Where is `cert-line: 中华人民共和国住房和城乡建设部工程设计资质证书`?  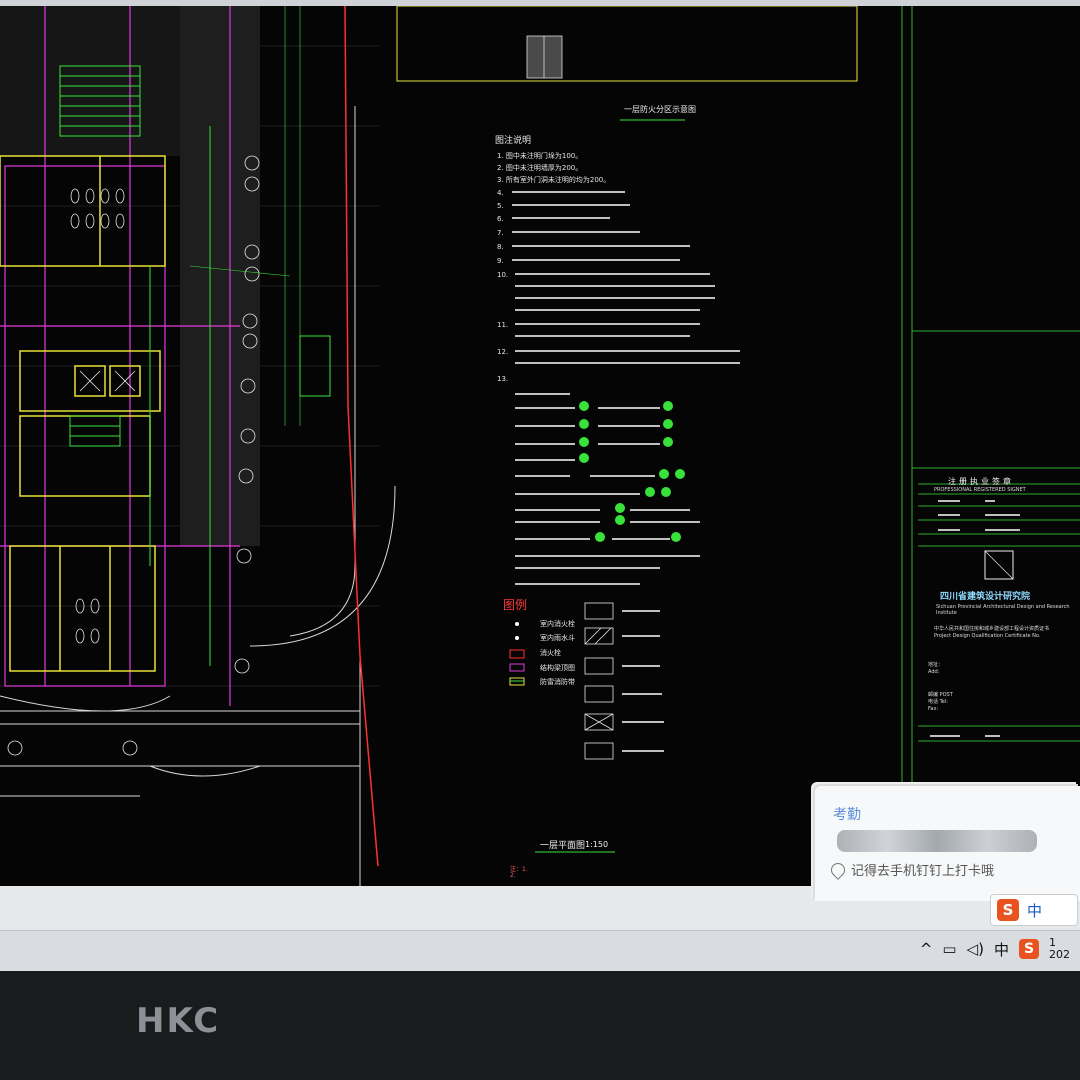 cert-line: 中华人民共和国住房和城乡建设部工程设计资质证书 is located at coordinates (992, 629).